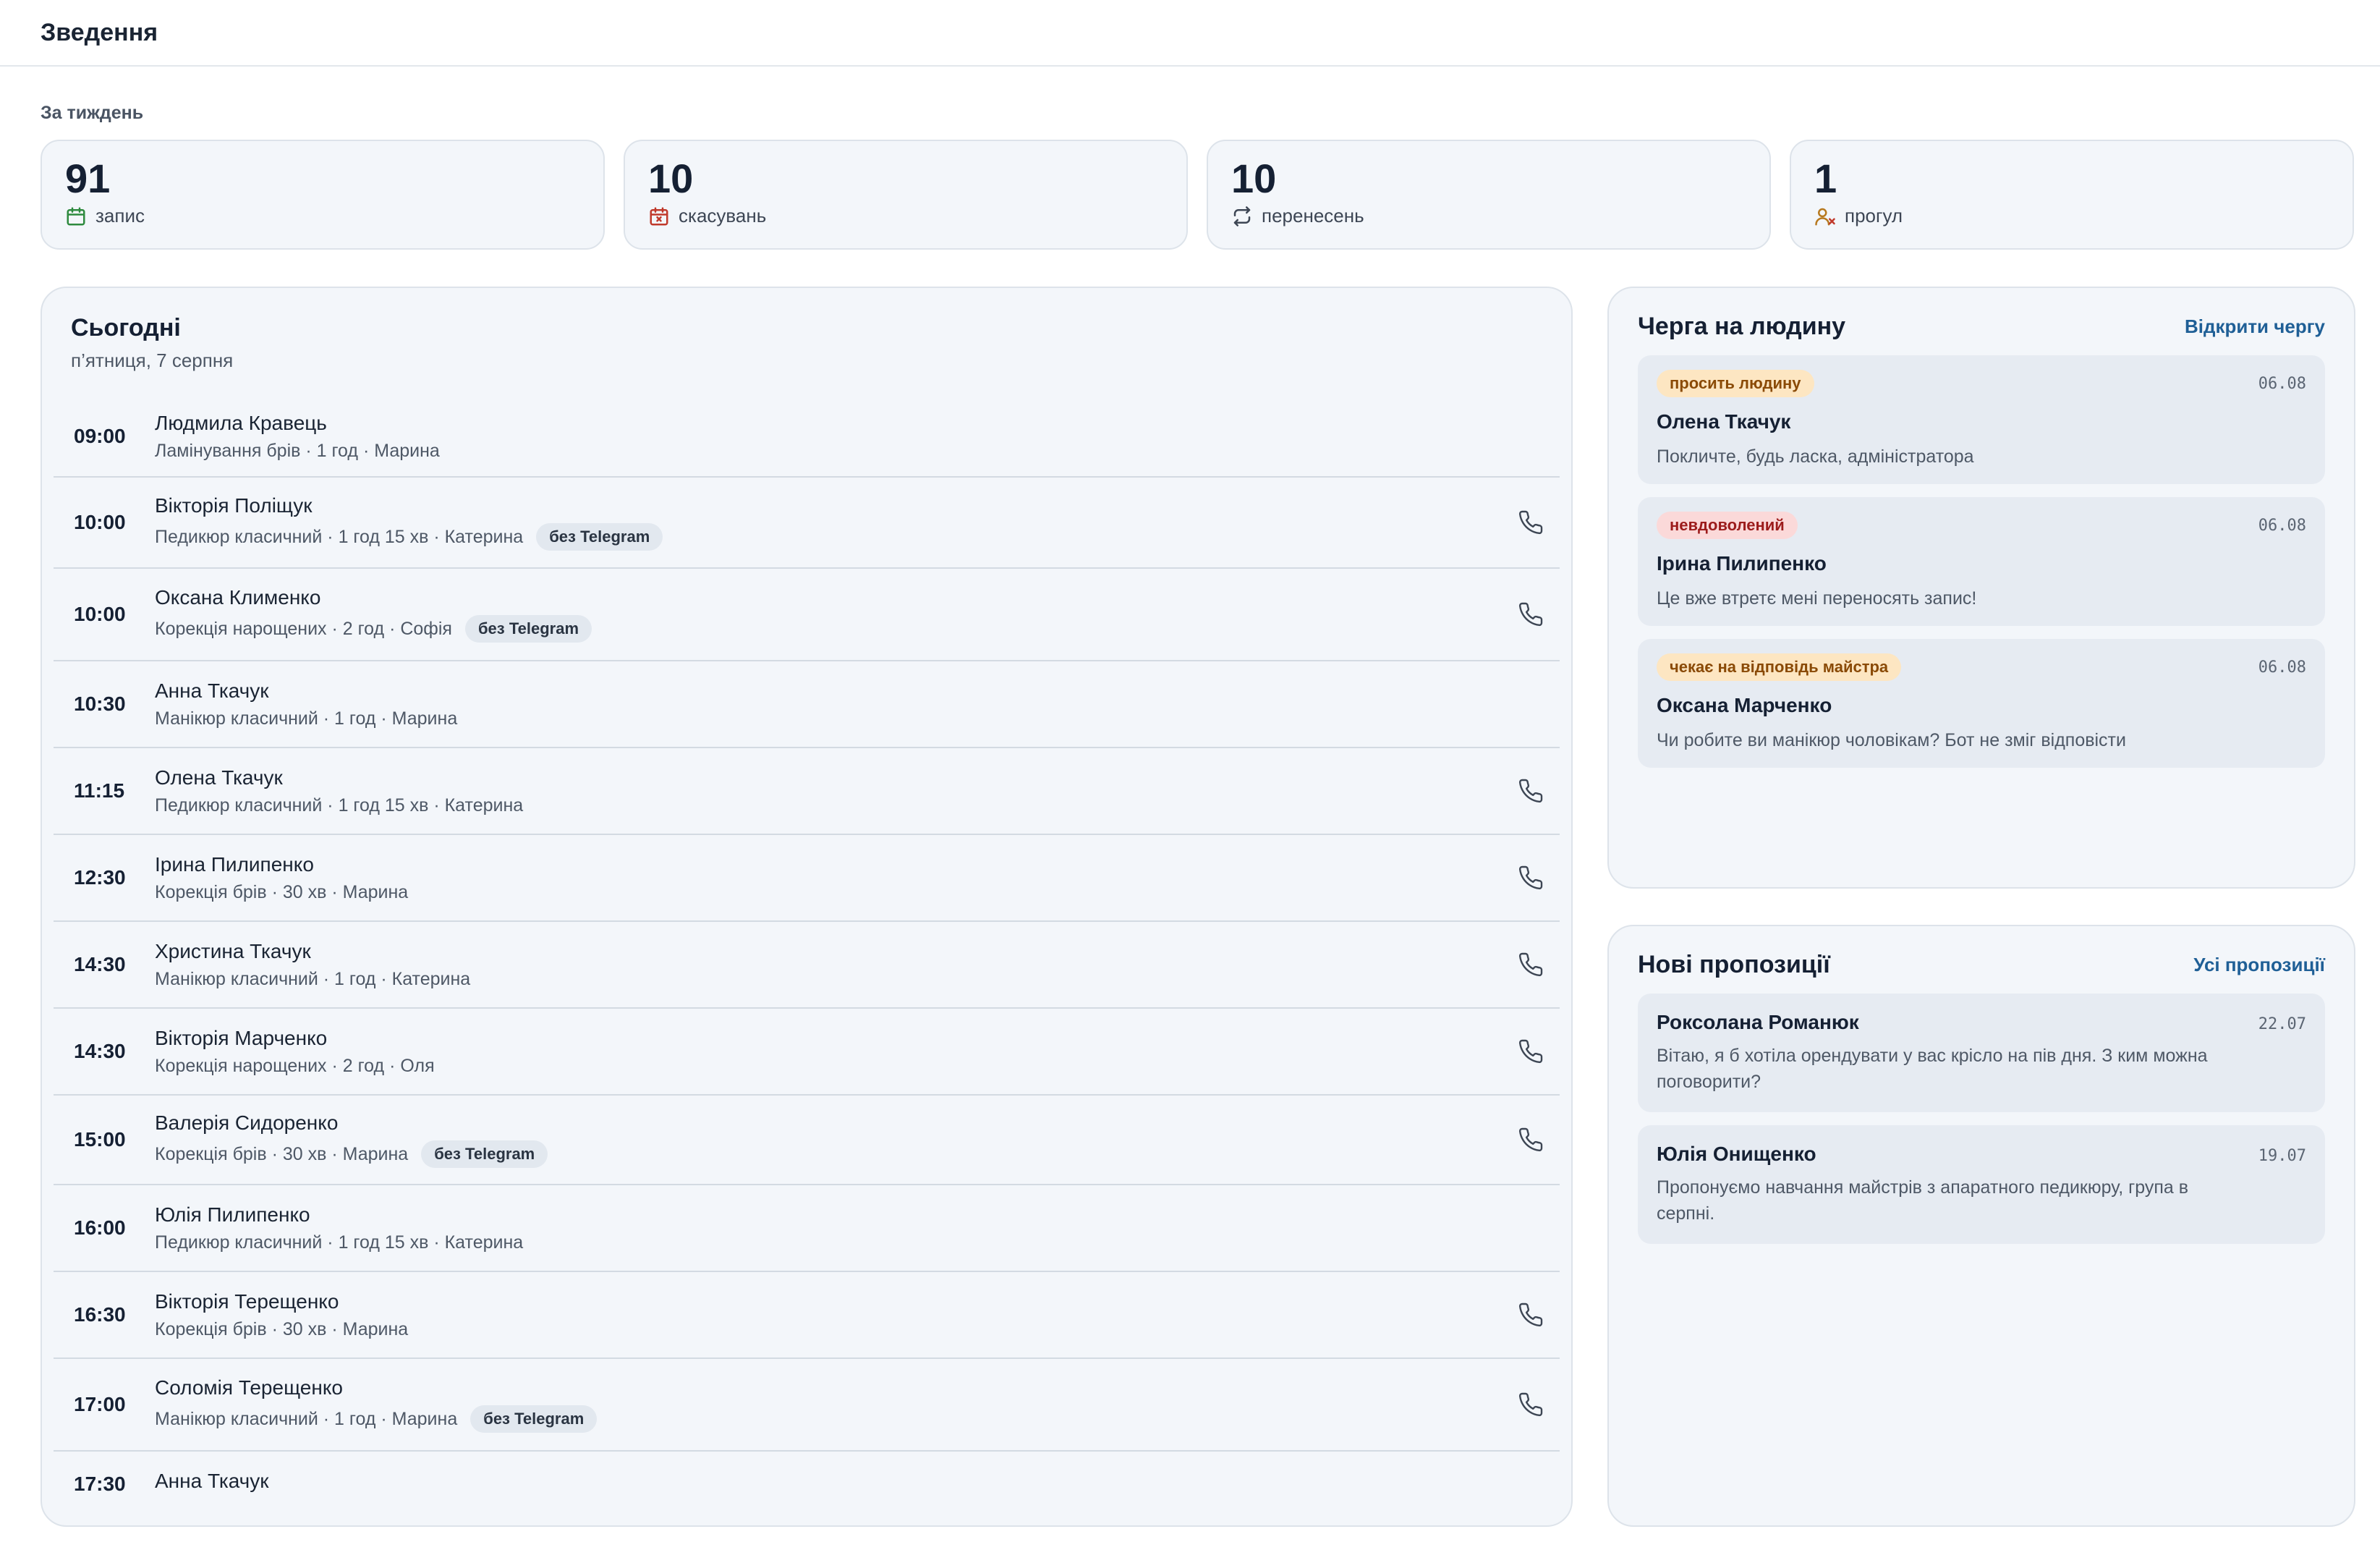  Describe the element at coordinates (723, 215) in the screenshot. I see `stat-label: скасувань` at that location.